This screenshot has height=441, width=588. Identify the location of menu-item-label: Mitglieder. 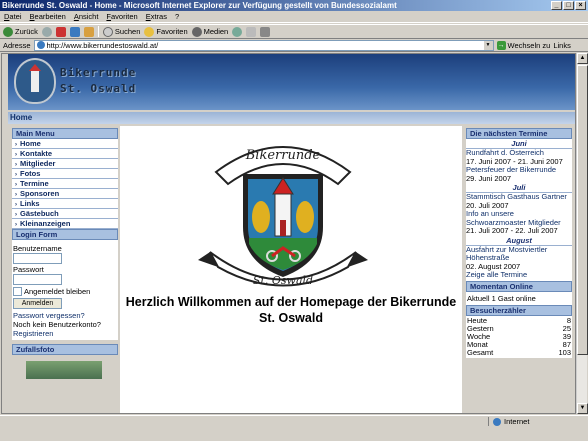
(38, 163).